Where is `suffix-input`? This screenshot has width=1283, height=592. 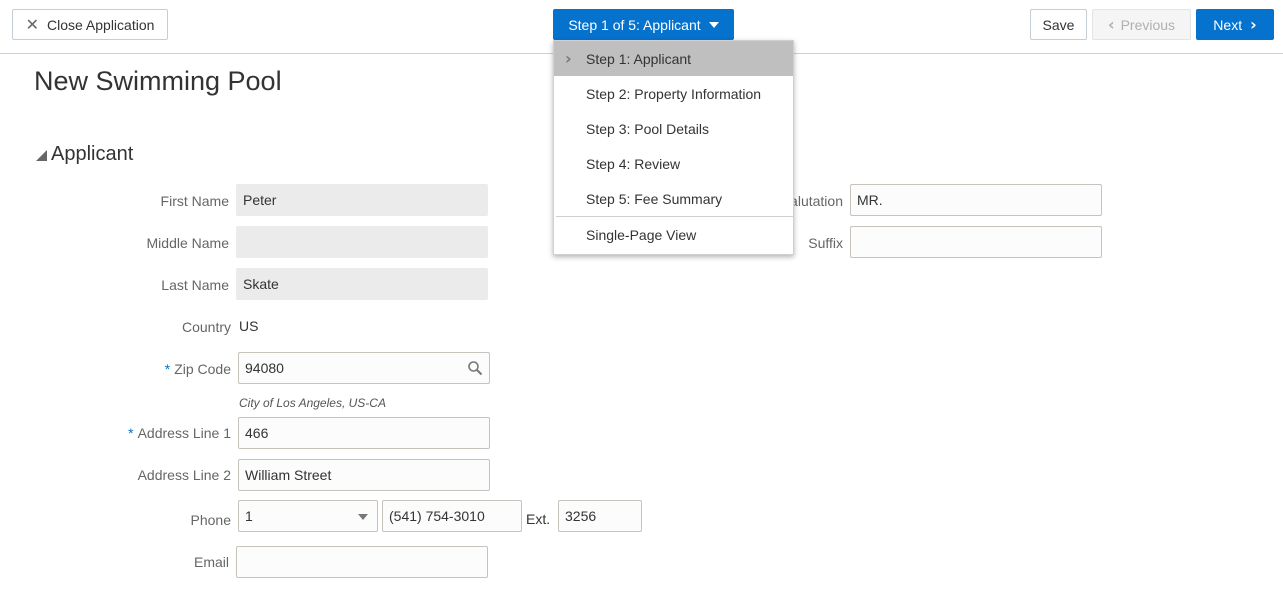
suffix-input is located at coordinates (976, 242).